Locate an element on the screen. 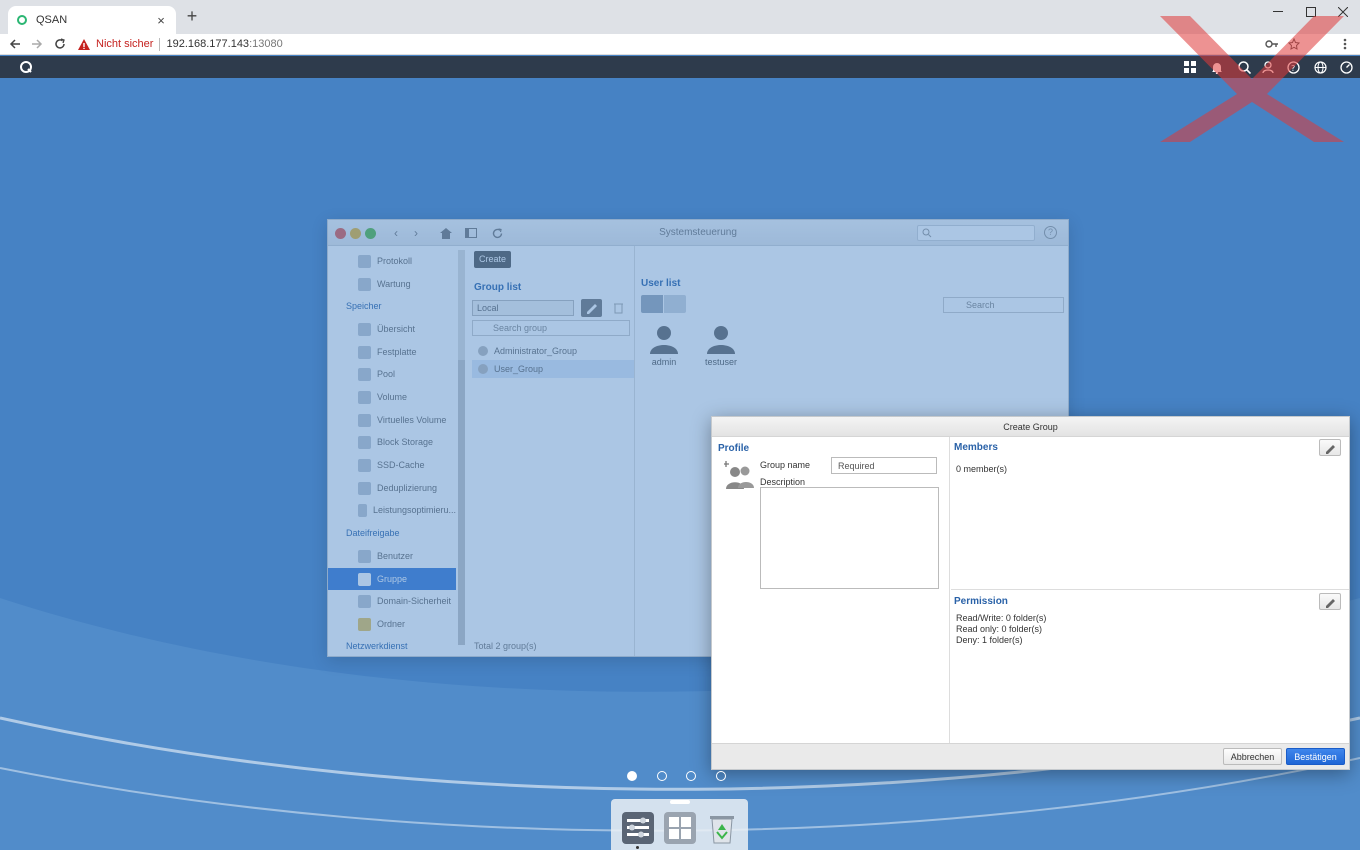  edit-members-button is located at coordinates (1330, 447).